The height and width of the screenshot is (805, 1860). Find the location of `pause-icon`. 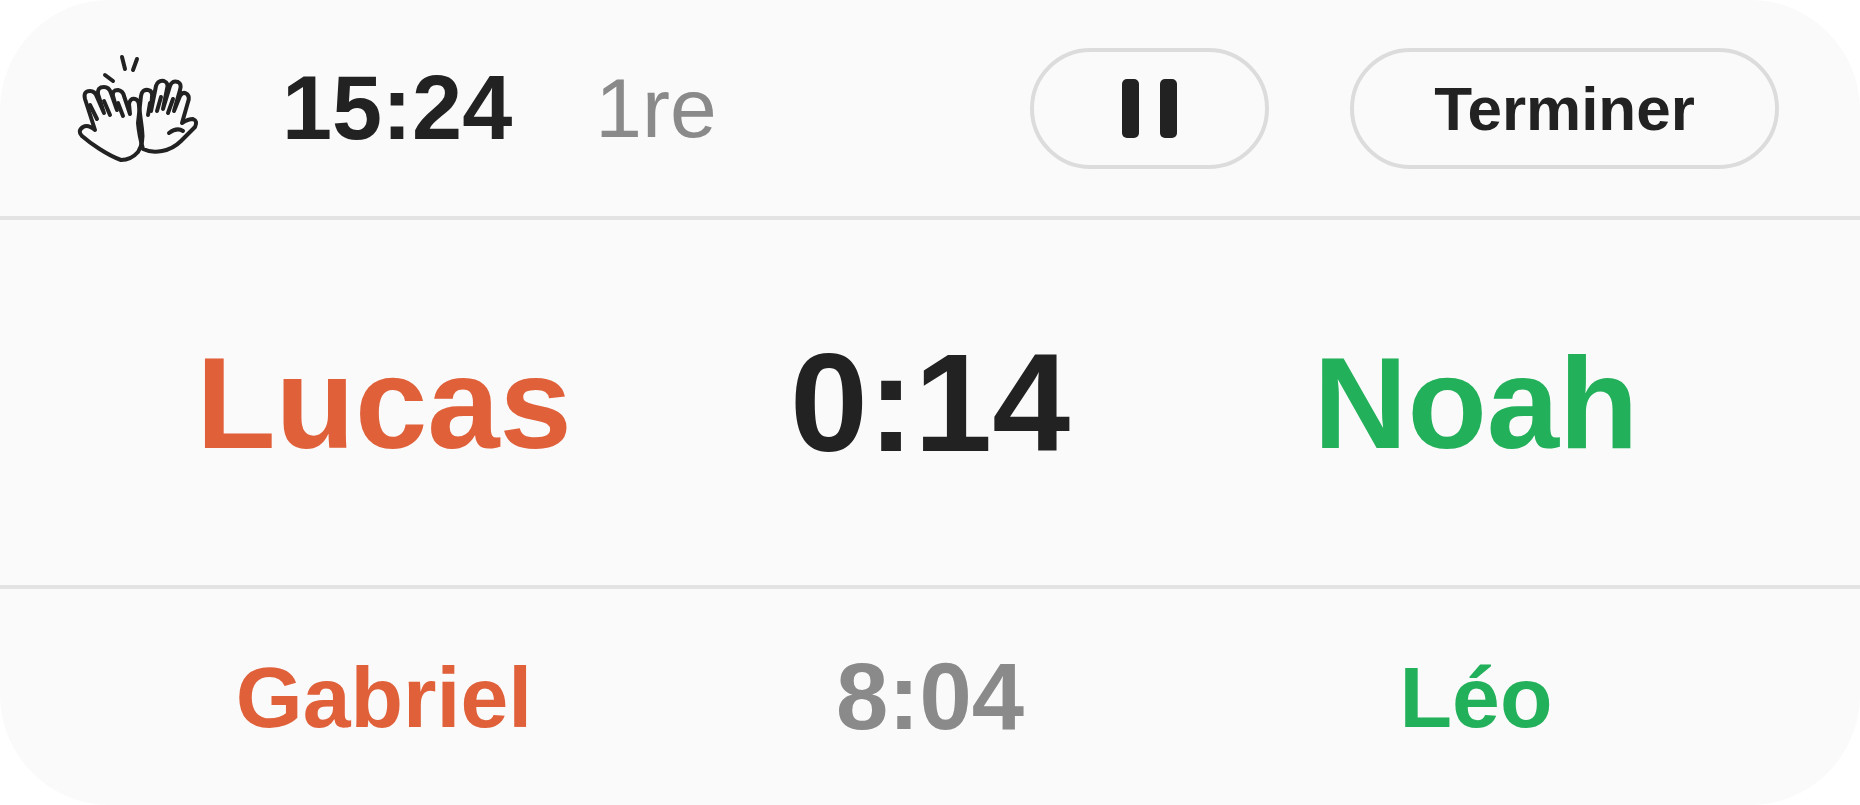

pause-icon is located at coordinates (1149, 108).